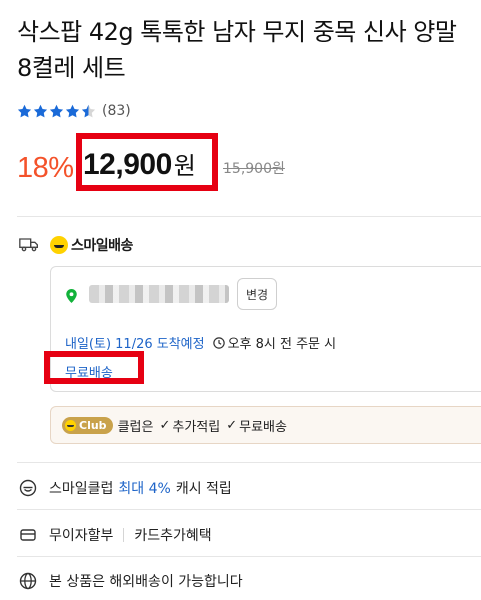  I want to click on smile-cash-row: 스마일클럽 최대 4% 캐시 적립, so click(125, 488).